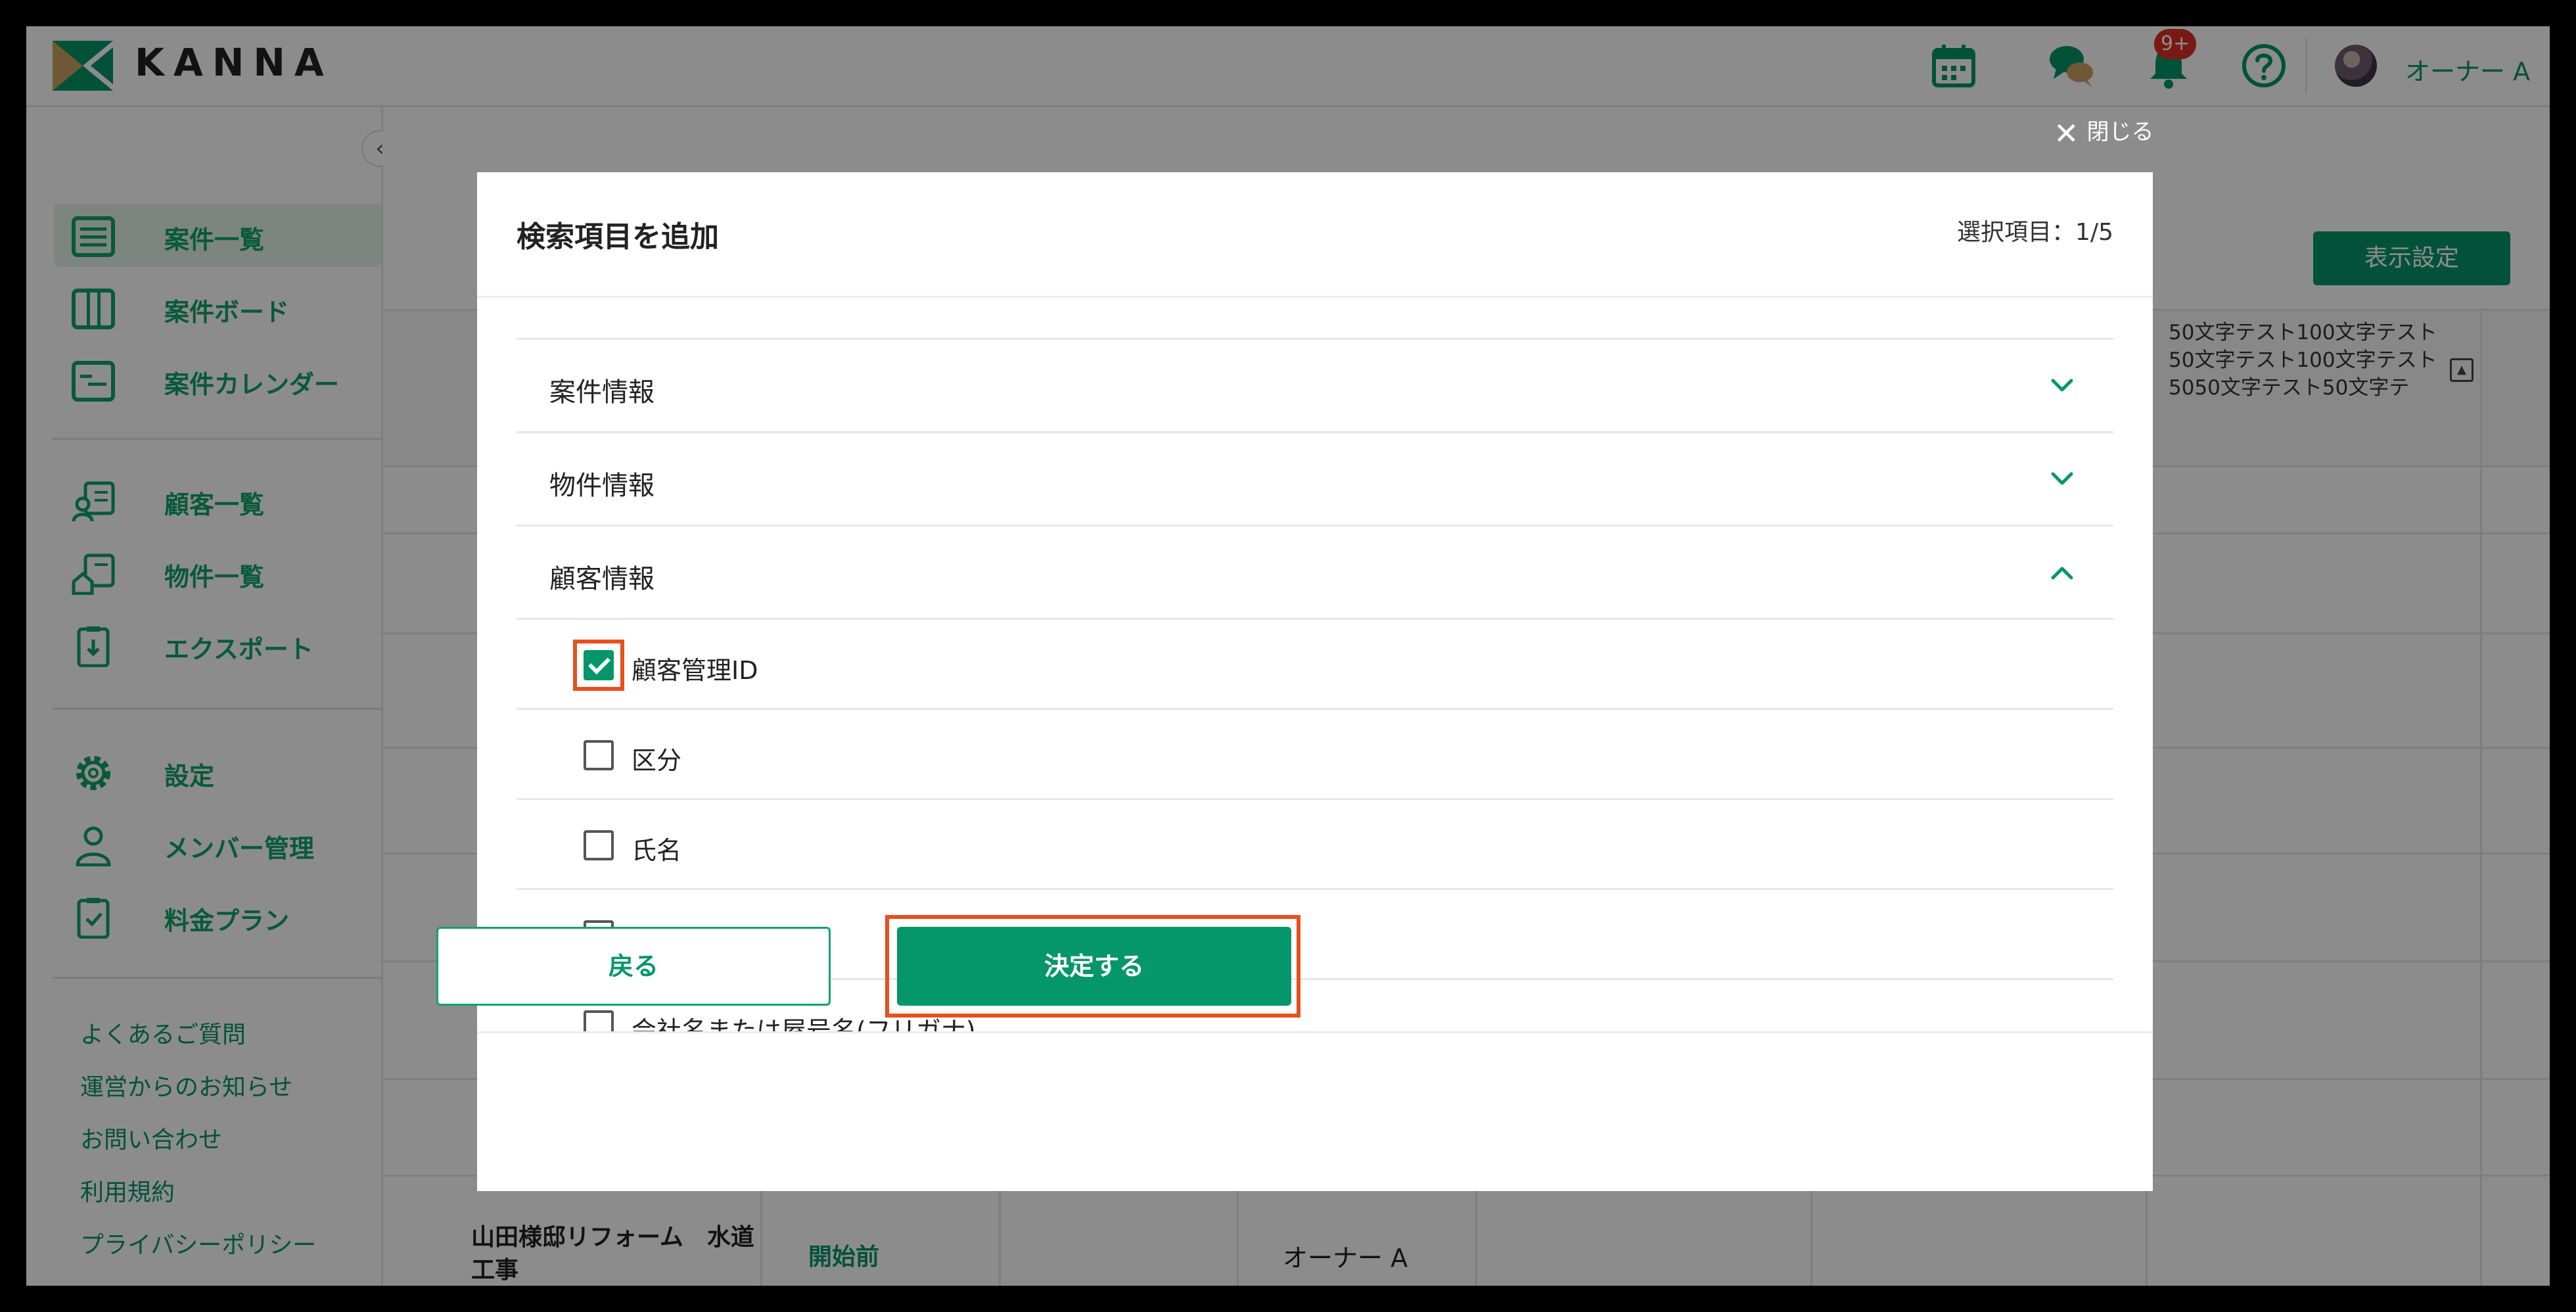 The width and height of the screenshot is (2576, 1312). What do you see at coordinates (1315, 1111) in the screenshot?
I see `dialog-footer` at bounding box center [1315, 1111].